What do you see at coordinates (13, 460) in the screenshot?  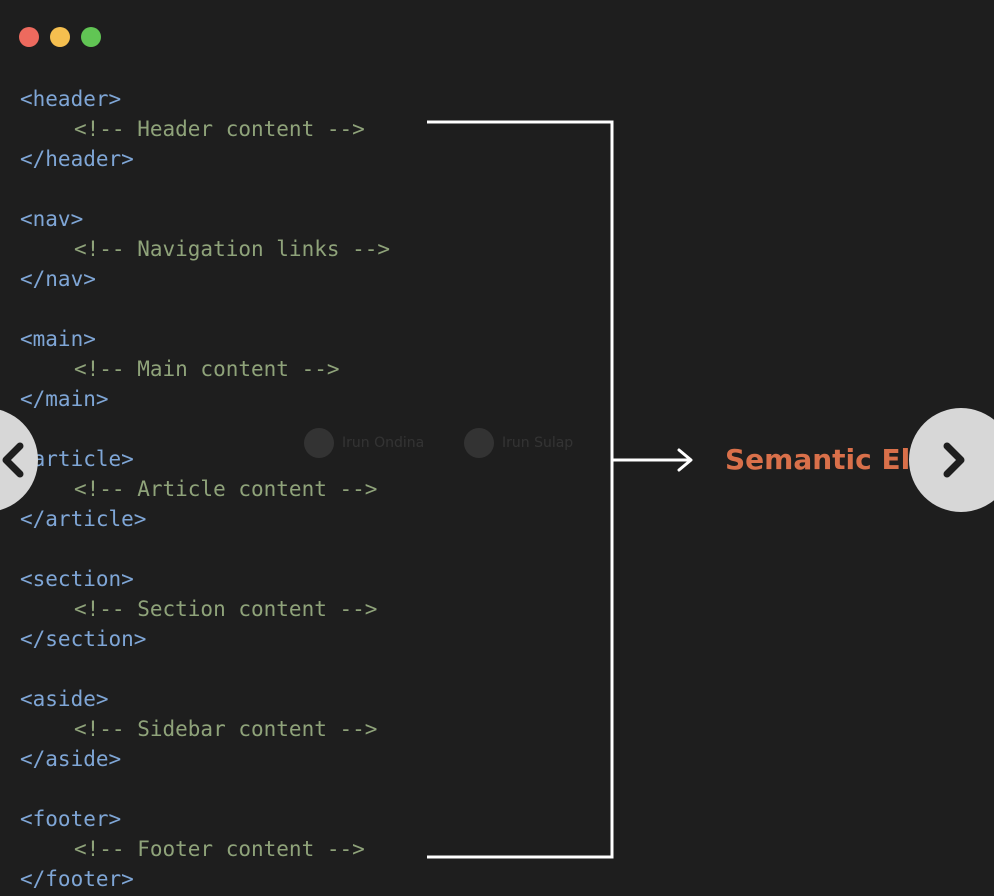 I see `chevron-left-icon` at bounding box center [13, 460].